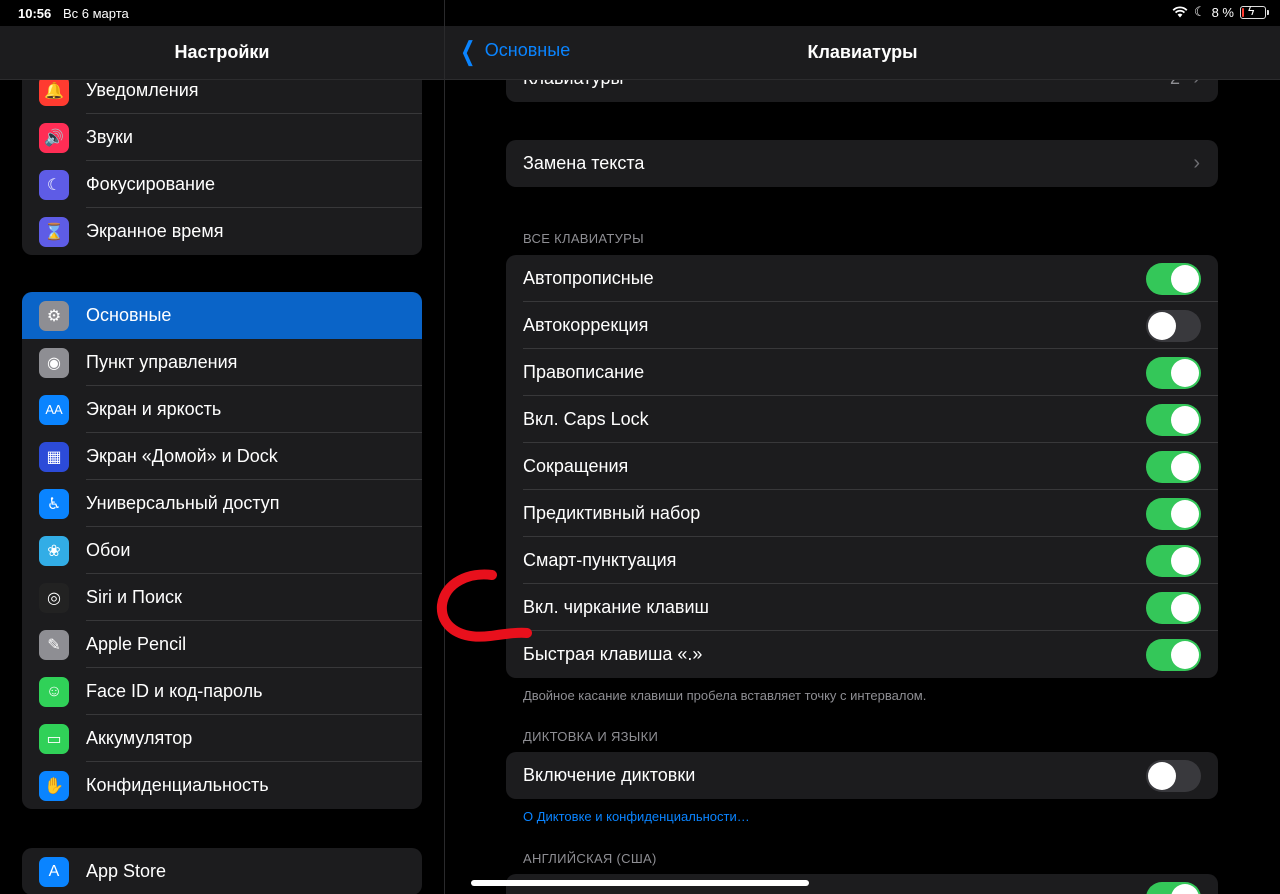  I want to click on sidebar-item: ▭ Аккумулятор, so click(222, 738).